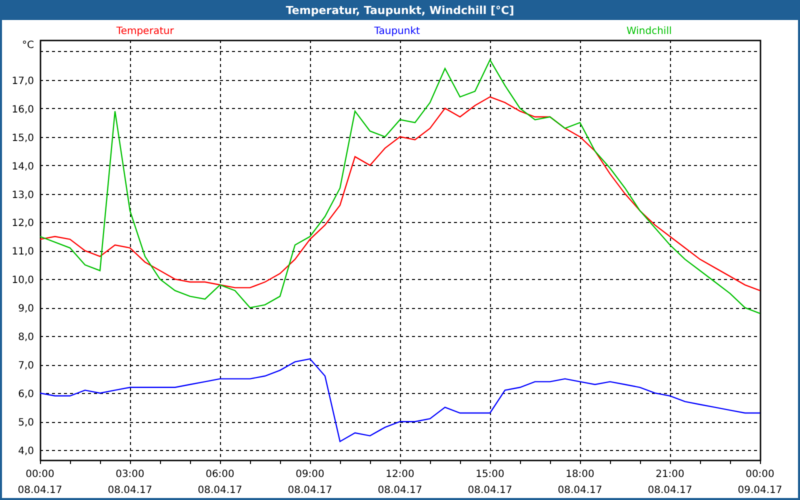  Describe the element at coordinates (23, 224) in the screenshot. I see `y-axis-label: 12,0` at that location.